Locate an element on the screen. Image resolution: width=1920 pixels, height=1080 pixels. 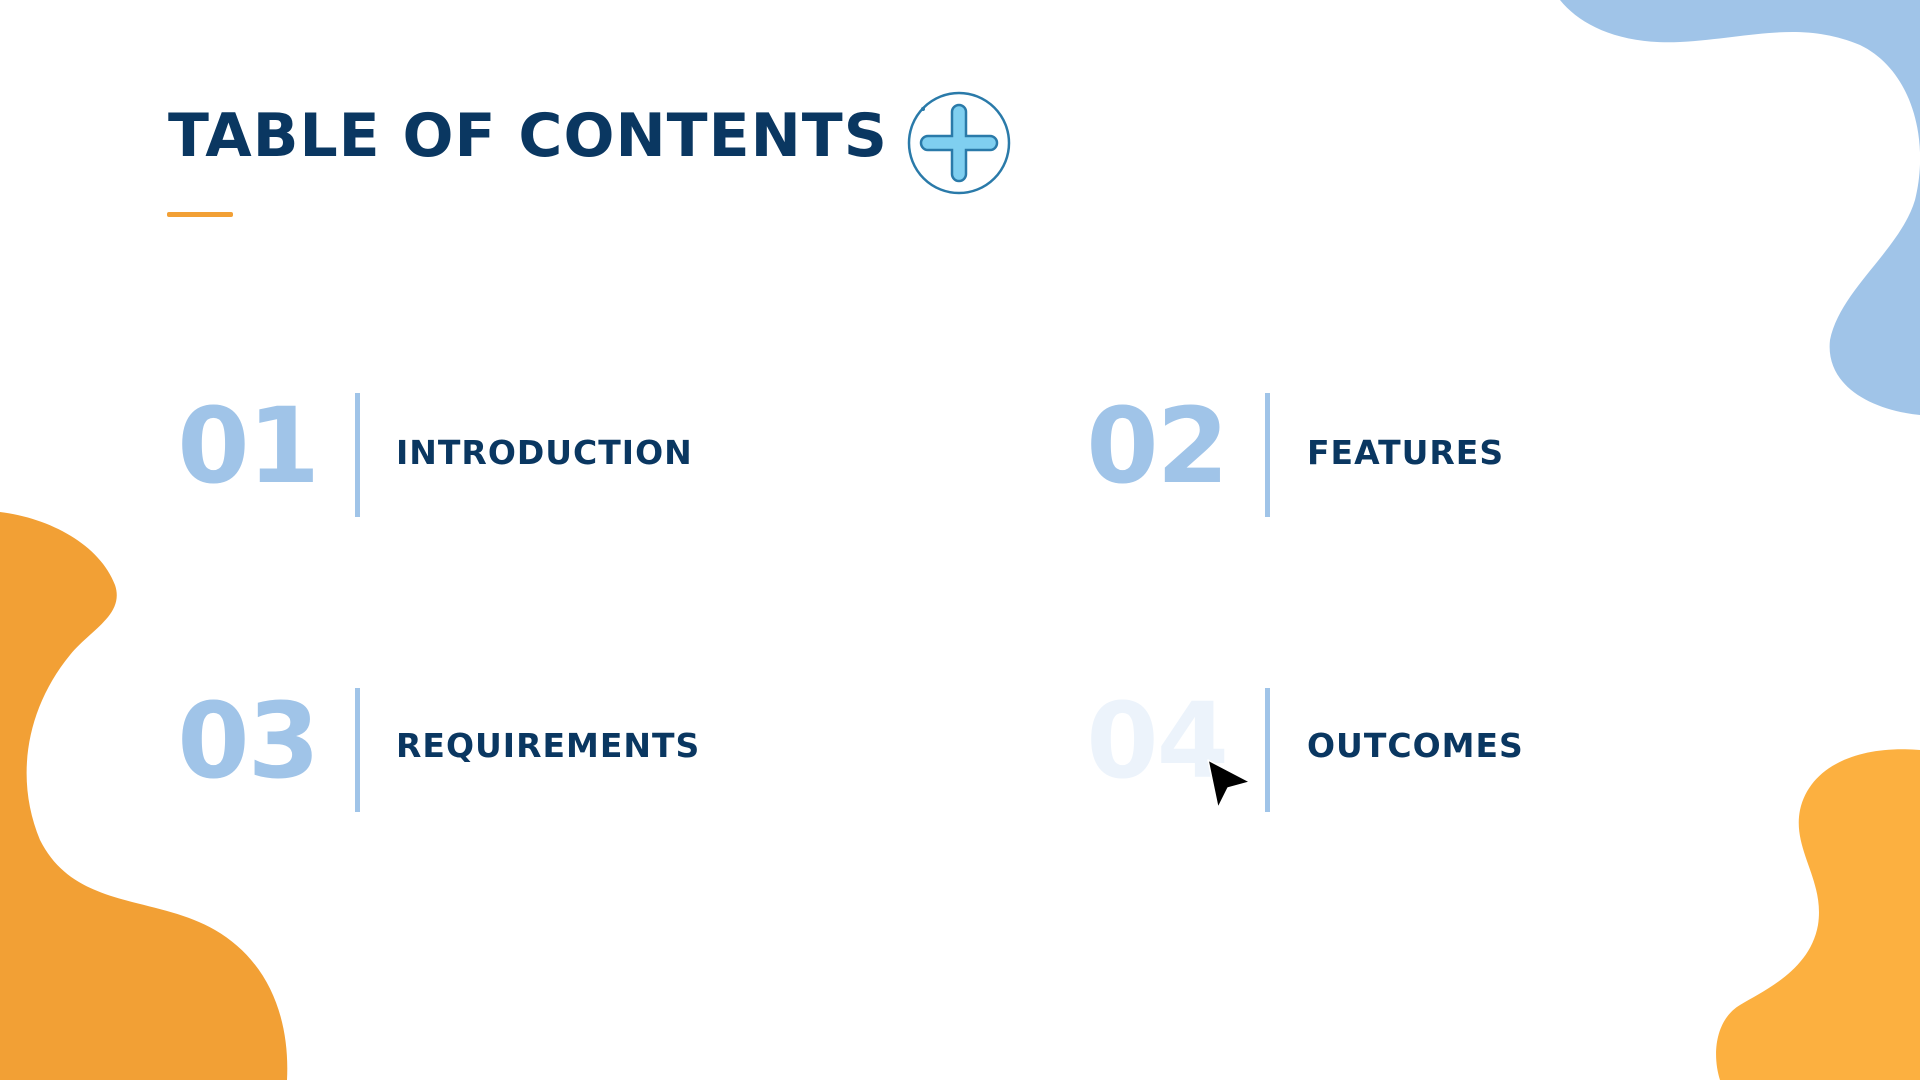
title-underline is located at coordinates (200, 214).